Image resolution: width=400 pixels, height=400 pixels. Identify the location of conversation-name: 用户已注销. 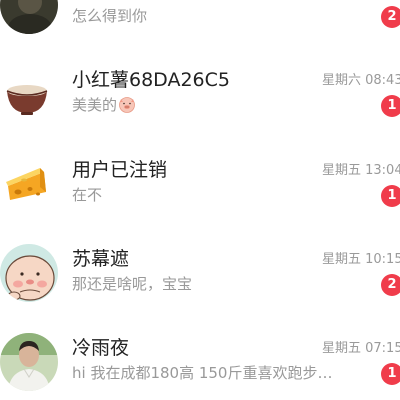
(120, 170).